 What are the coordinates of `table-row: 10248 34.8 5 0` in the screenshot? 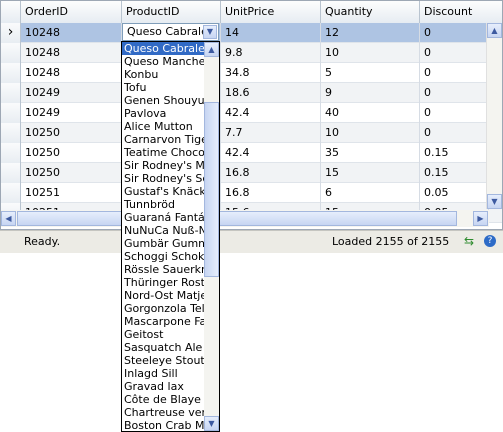 It's located at (251, 73).